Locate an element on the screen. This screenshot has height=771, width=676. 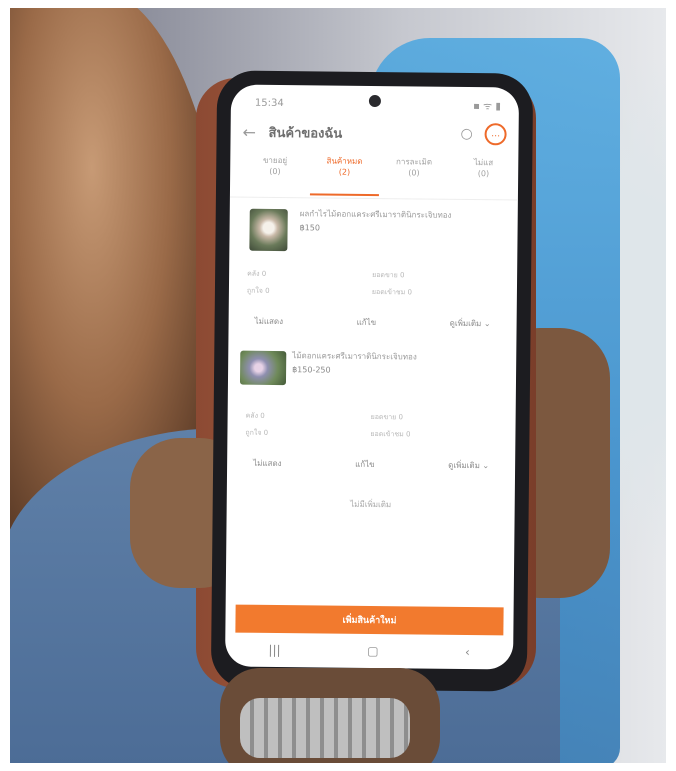
tab-label: ขายอยู่ is located at coordinates (275, 160).